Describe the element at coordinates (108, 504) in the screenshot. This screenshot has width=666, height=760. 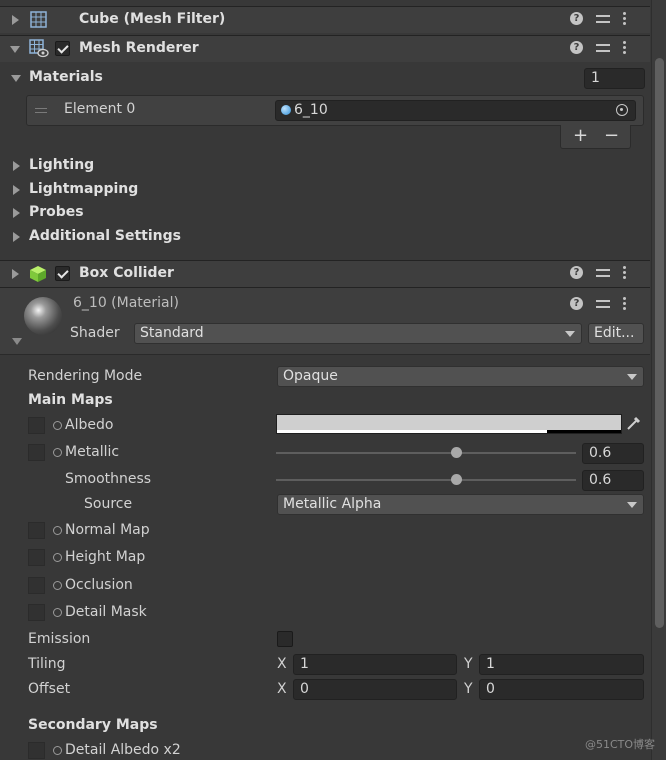
I see `source-label: Source` at that location.